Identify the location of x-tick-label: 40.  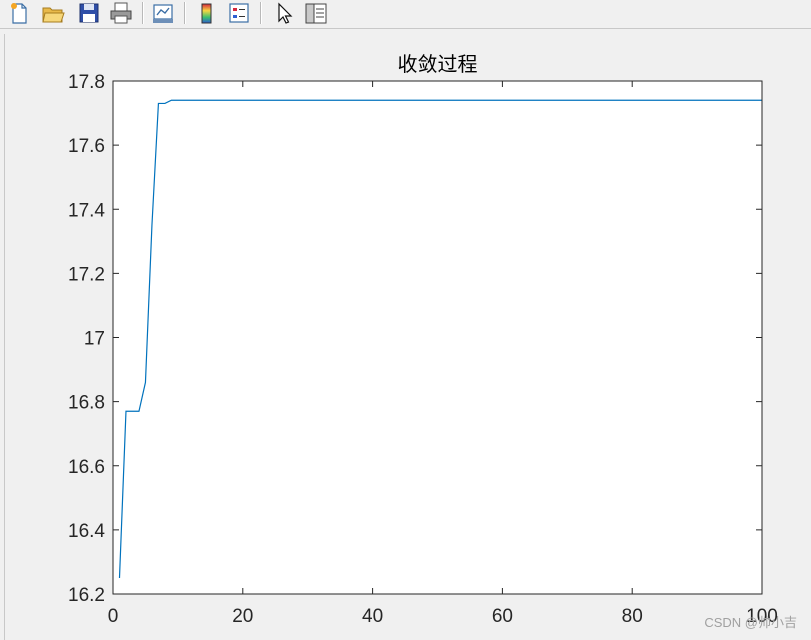
(372, 616).